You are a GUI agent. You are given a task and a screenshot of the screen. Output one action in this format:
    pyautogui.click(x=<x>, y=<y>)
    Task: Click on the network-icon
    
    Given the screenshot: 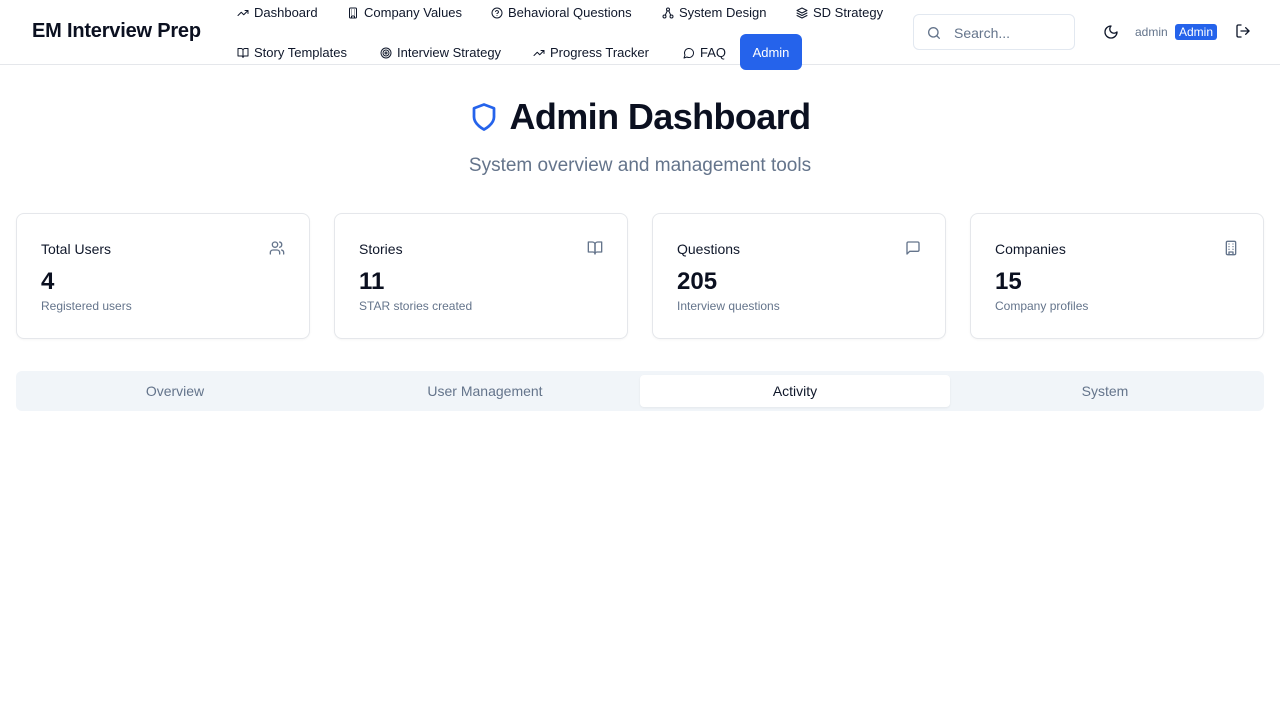 What is the action you would take?
    pyautogui.click(x=668, y=12)
    